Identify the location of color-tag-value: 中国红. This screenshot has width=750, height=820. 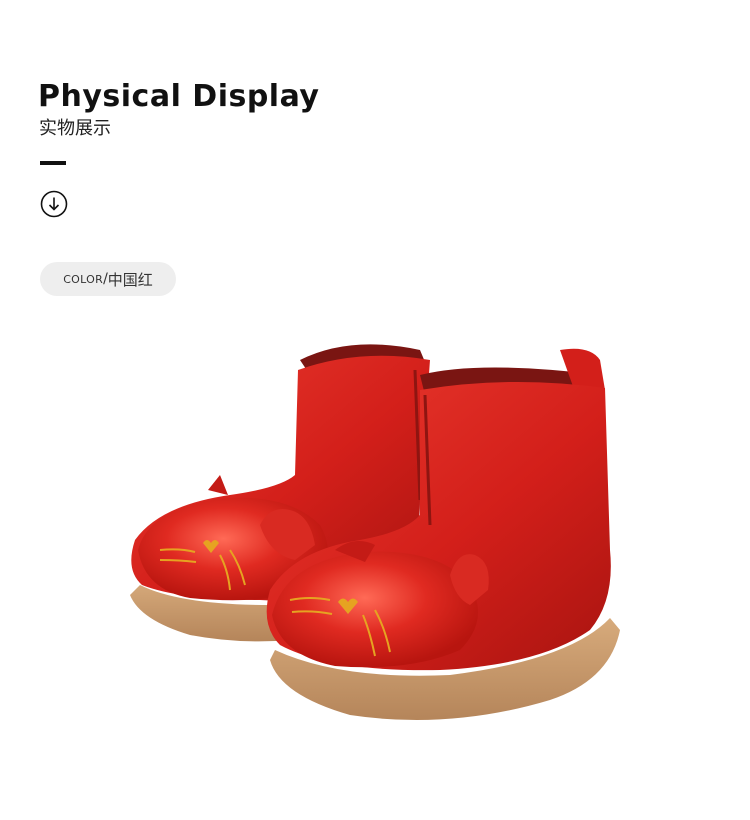
(130, 279).